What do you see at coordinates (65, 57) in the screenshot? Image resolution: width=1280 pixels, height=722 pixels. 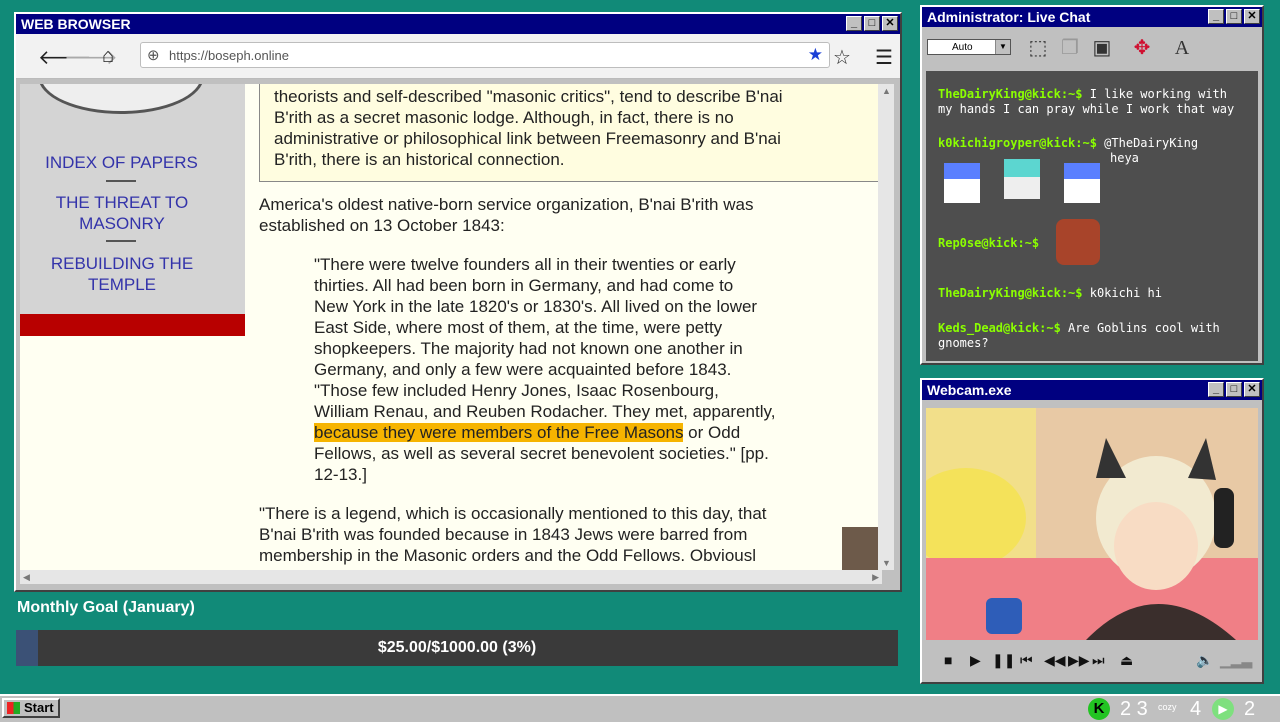 I see `back-icon: 🡐` at bounding box center [65, 57].